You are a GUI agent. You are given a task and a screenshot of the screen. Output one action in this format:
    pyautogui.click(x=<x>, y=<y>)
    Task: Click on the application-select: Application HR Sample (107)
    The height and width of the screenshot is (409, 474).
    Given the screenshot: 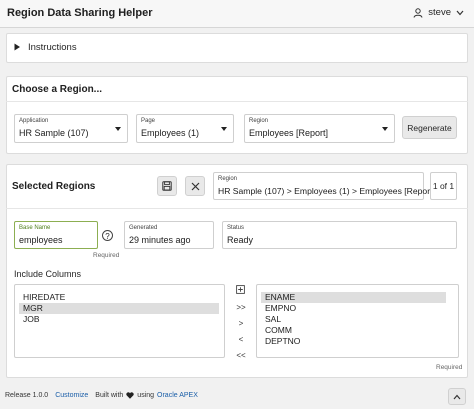 What is the action you would take?
    pyautogui.click(x=71, y=128)
    